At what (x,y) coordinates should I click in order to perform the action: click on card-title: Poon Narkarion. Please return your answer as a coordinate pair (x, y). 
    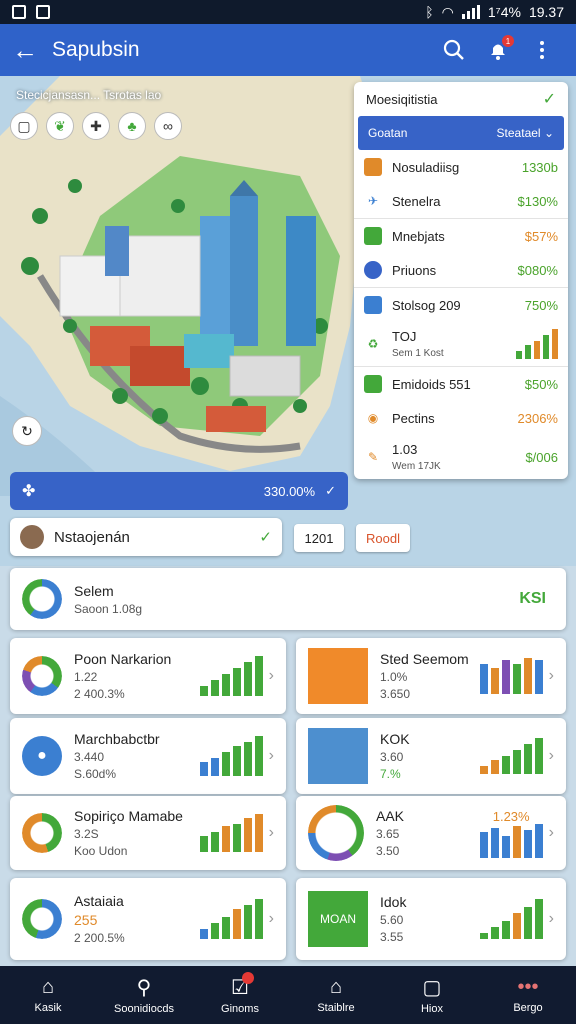
    Looking at the image, I should click on (123, 659).